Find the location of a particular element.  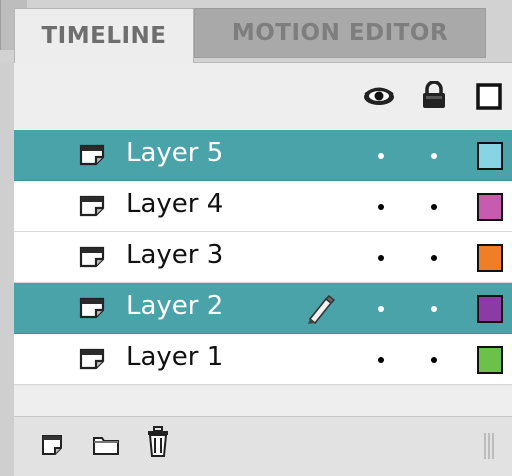

layer-name: Layer 5 is located at coordinates (174, 153).